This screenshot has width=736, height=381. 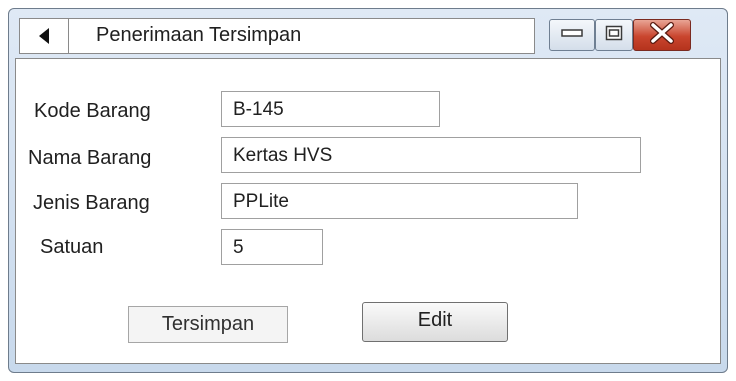 I want to click on back-button, so click(x=44, y=36).